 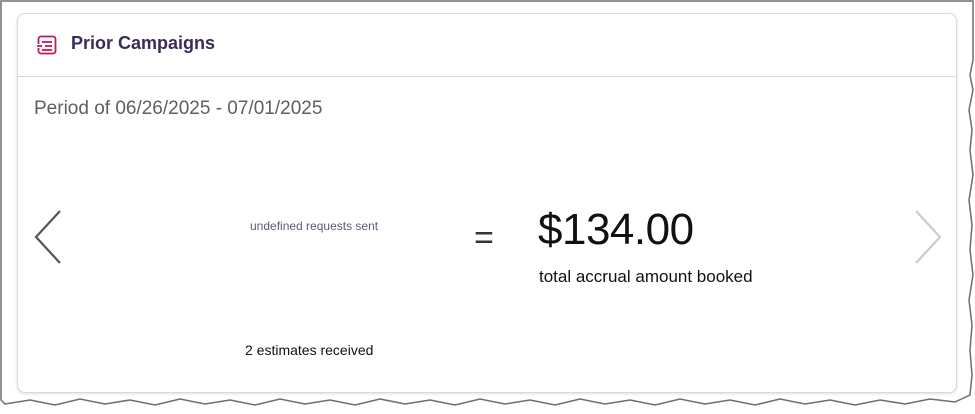 I want to click on chevron-left-icon, so click(x=47, y=237).